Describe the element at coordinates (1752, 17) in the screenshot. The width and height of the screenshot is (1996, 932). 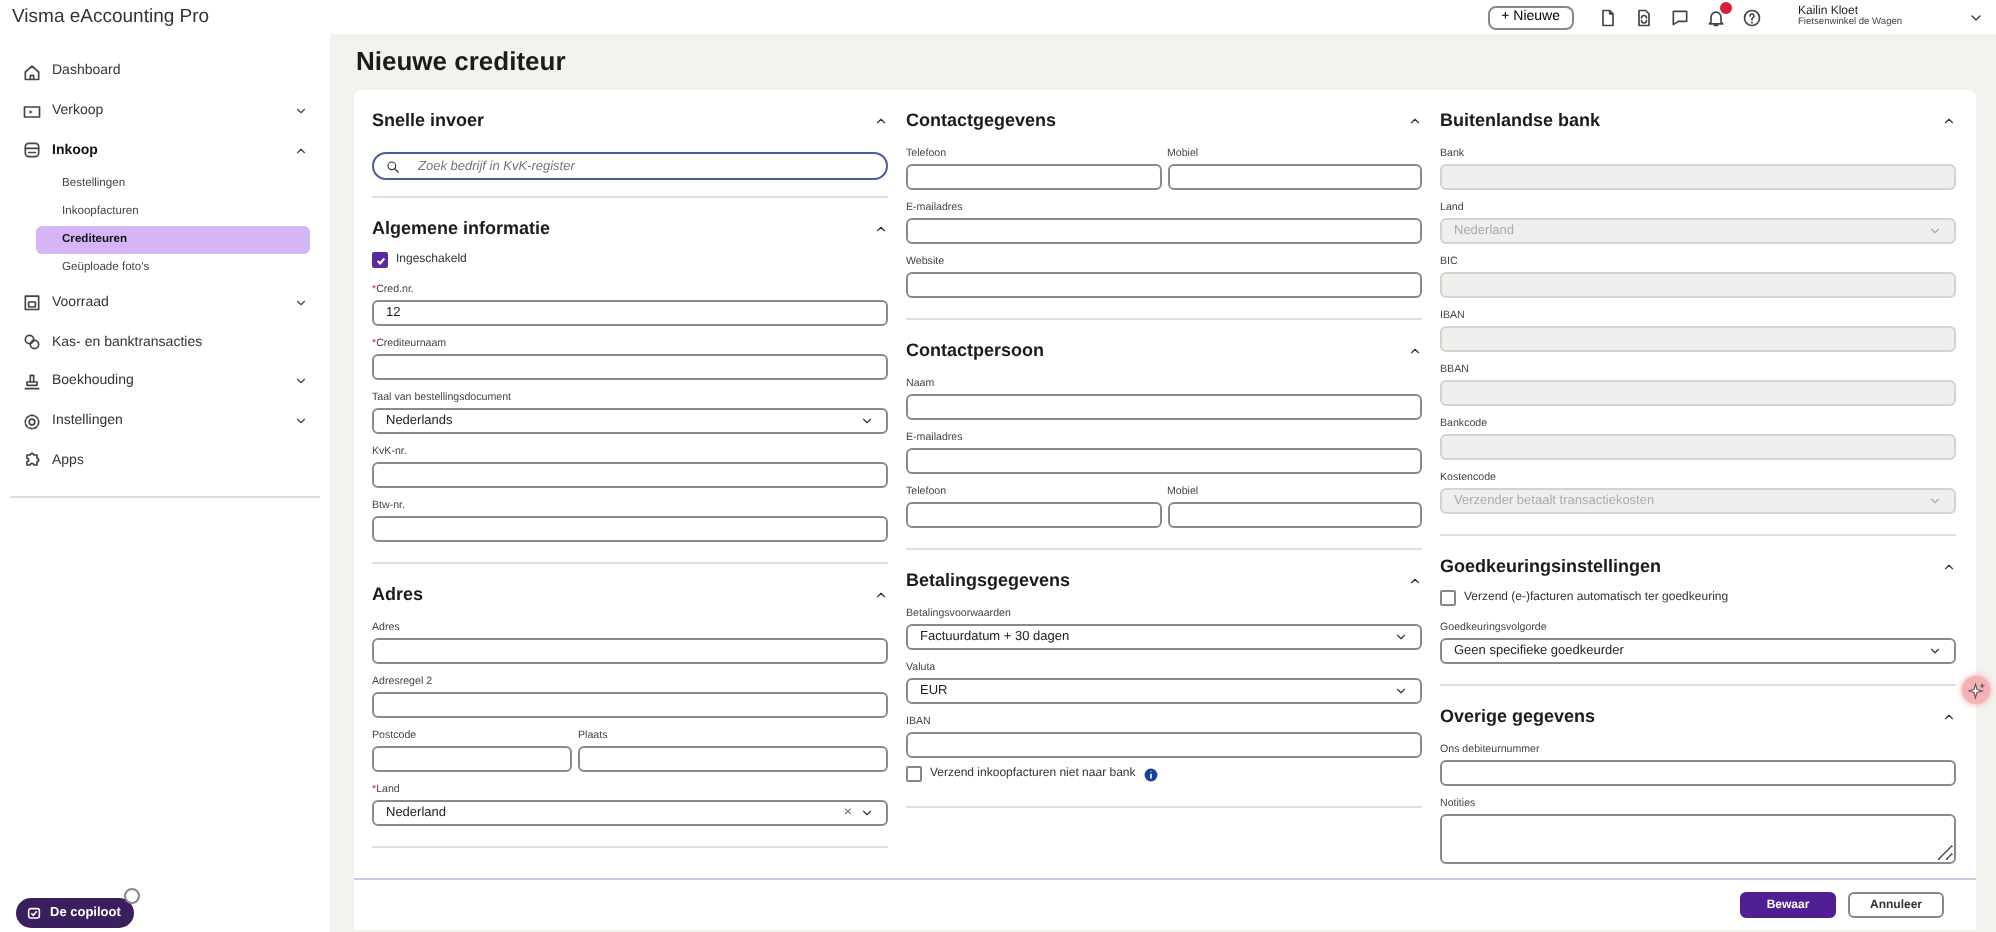
I see `help-icon` at that location.